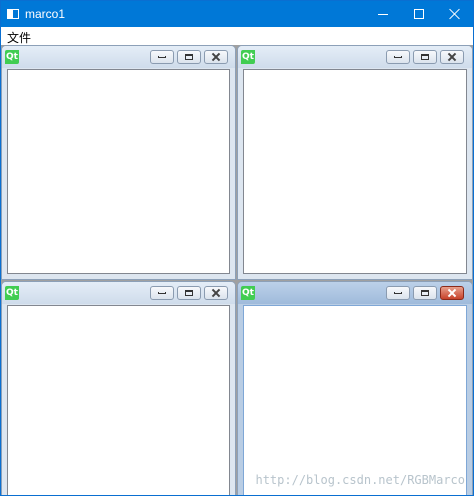 The image size is (474, 496). What do you see at coordinates (13, 14) in the screenshot?
I see `window-icon` at bounding box center [13, 14].